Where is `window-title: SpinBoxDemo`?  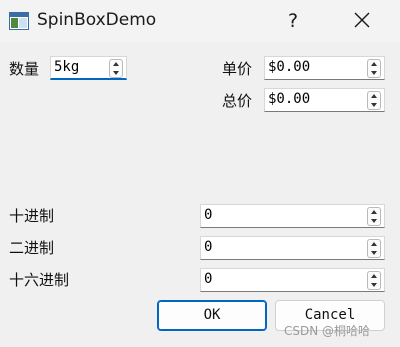 window-title: SpinBoxDemo is located at coordinates (97, 20).